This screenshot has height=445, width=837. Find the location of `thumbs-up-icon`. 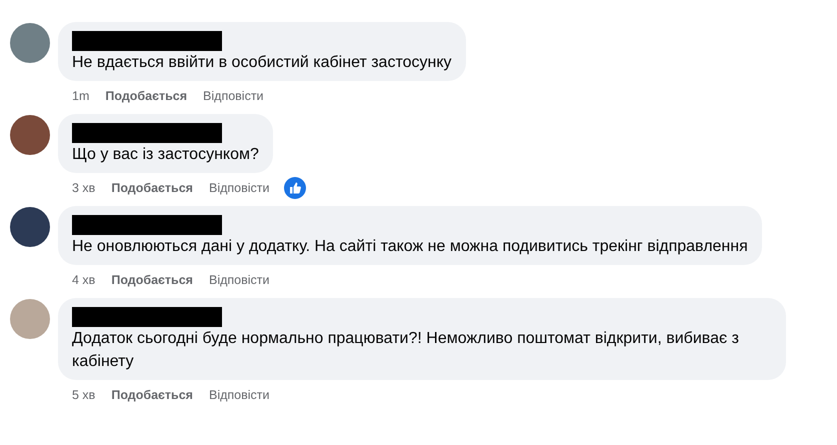

thumbs-up-icon is located at coordinates (295, 188).